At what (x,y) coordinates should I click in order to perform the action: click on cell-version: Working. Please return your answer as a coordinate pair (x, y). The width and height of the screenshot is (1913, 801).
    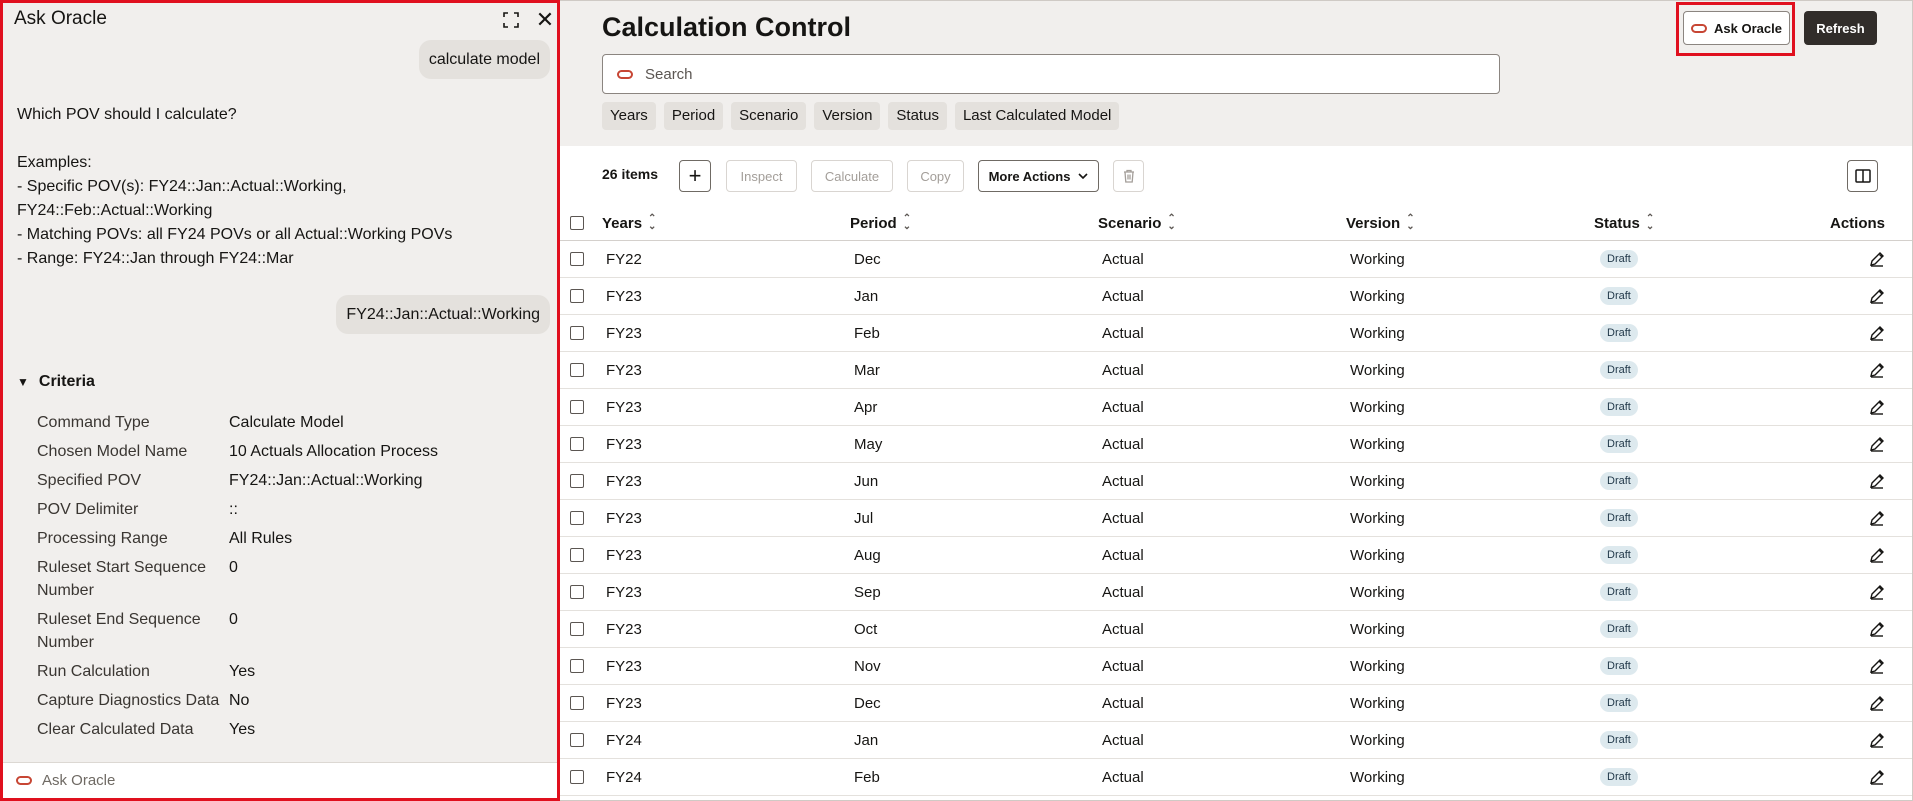
    Looking at the image, I should click on (1377, 481).